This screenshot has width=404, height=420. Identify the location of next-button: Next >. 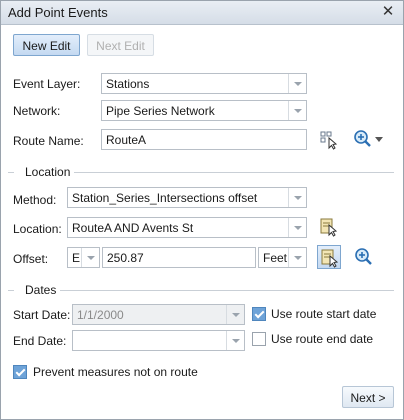
(368, 397).